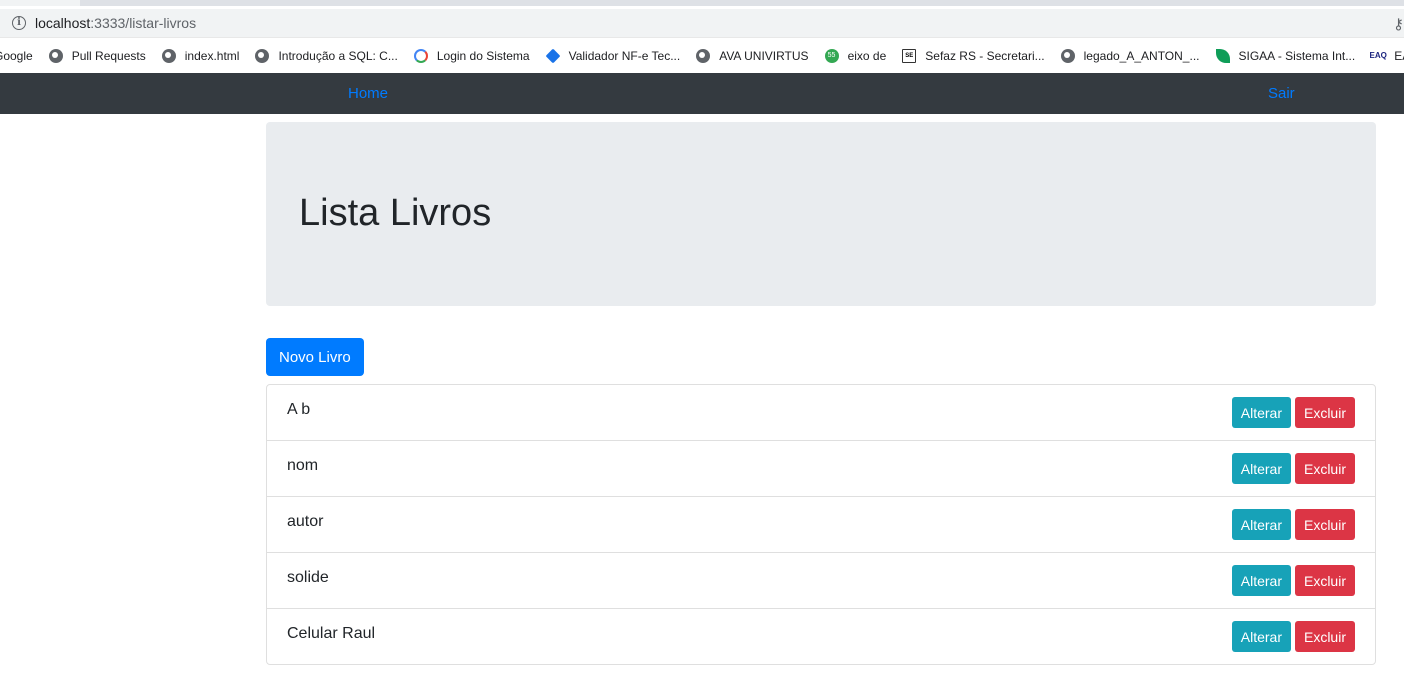  Describe the element at coordinates (764, 55) in the screenshot. I see `bookmark-label: AVA UNIVIRTUS` at that location.